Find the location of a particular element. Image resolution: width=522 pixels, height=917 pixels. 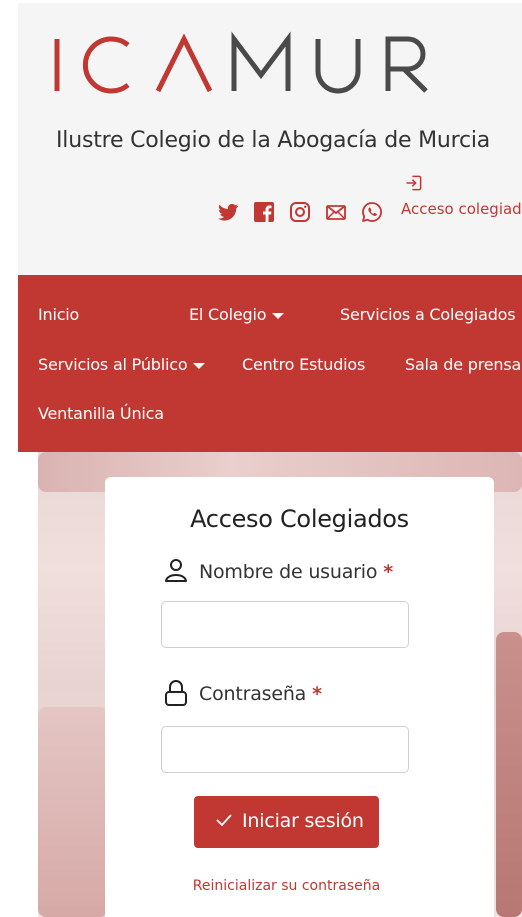

instagram-icon is located at coordinates (300, 212).